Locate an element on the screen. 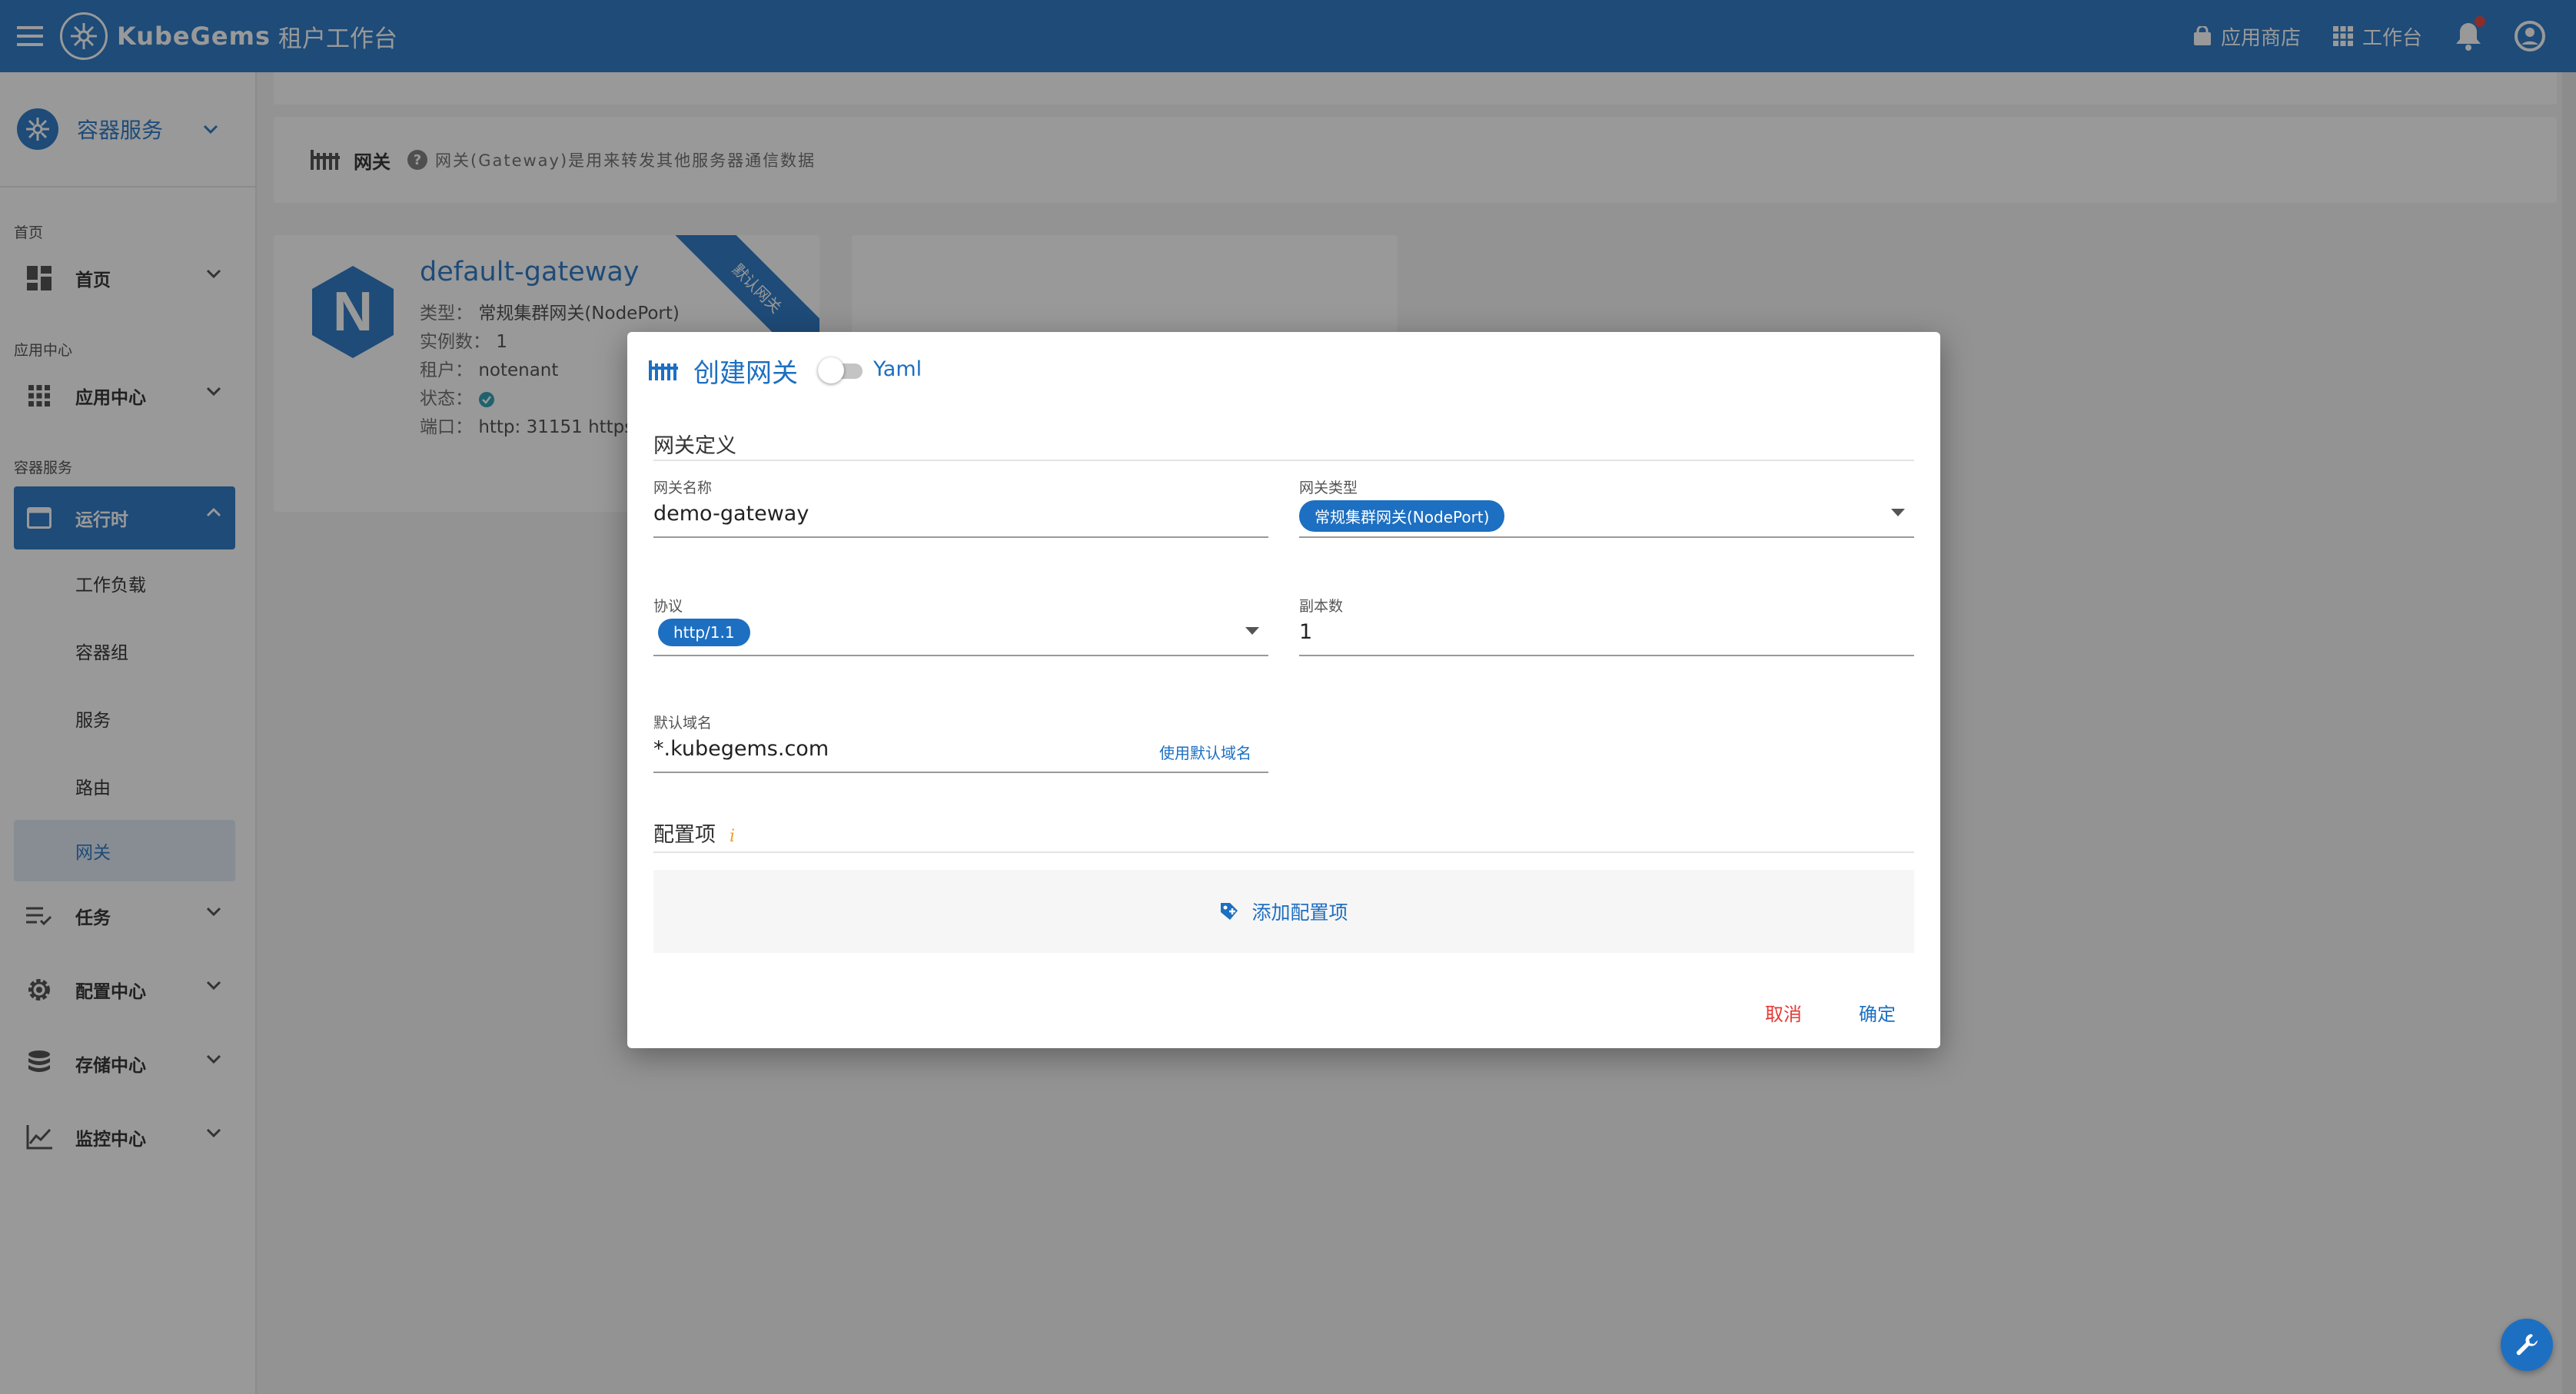 This screenshot has width=2576, height=1394. add-config-item-button: 添加配置项 is located at coordinates (1283, 911).